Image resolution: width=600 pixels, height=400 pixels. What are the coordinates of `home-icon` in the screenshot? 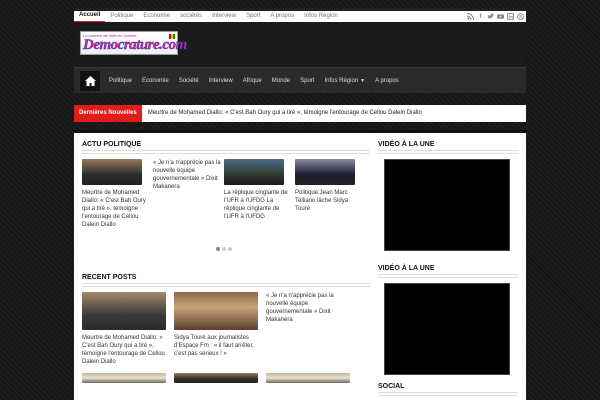 It's located at (90, 80).